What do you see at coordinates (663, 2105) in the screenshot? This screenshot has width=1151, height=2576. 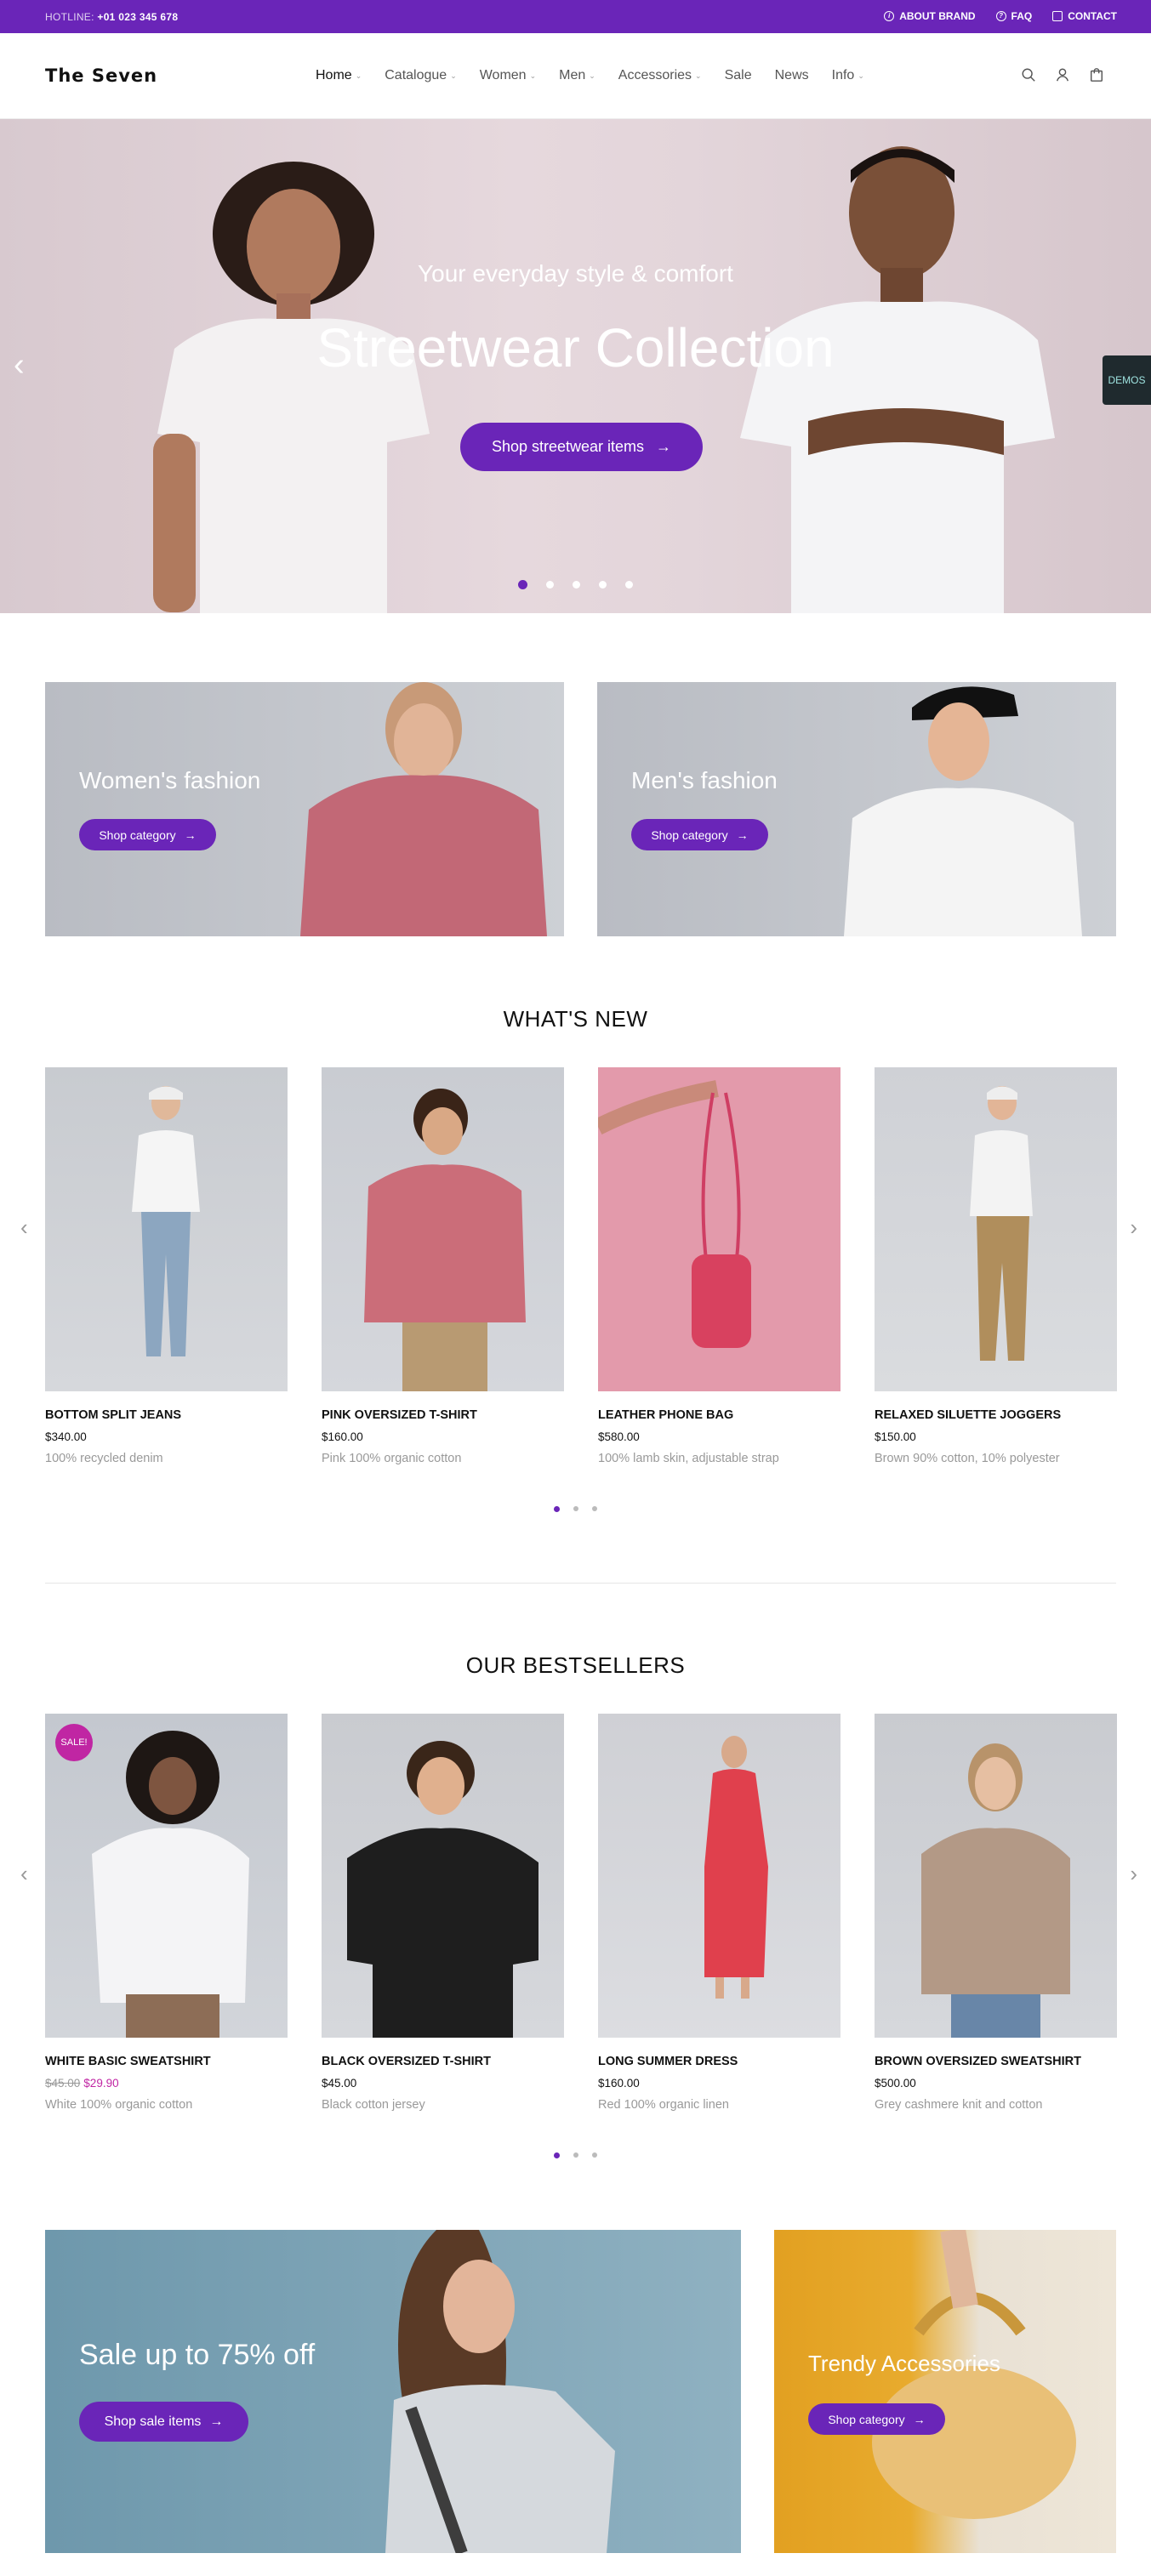 I see `product-desc: Red 100% organic linen` at bounding box center [663, 2105].